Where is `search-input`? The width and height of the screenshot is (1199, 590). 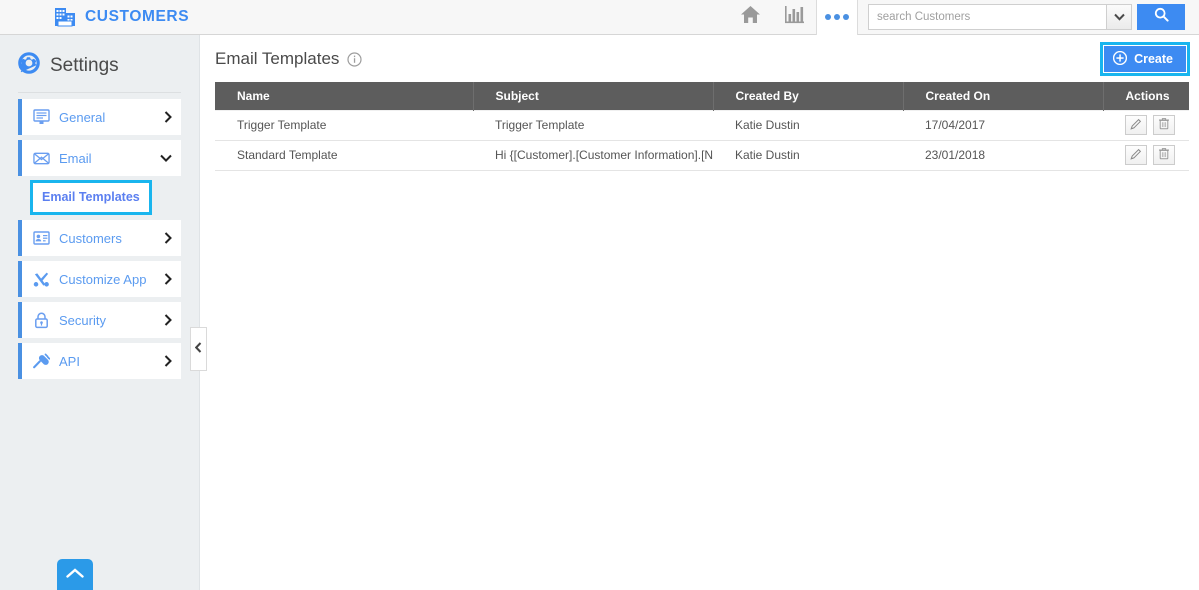 search-input is located at coordinates (987, 17).